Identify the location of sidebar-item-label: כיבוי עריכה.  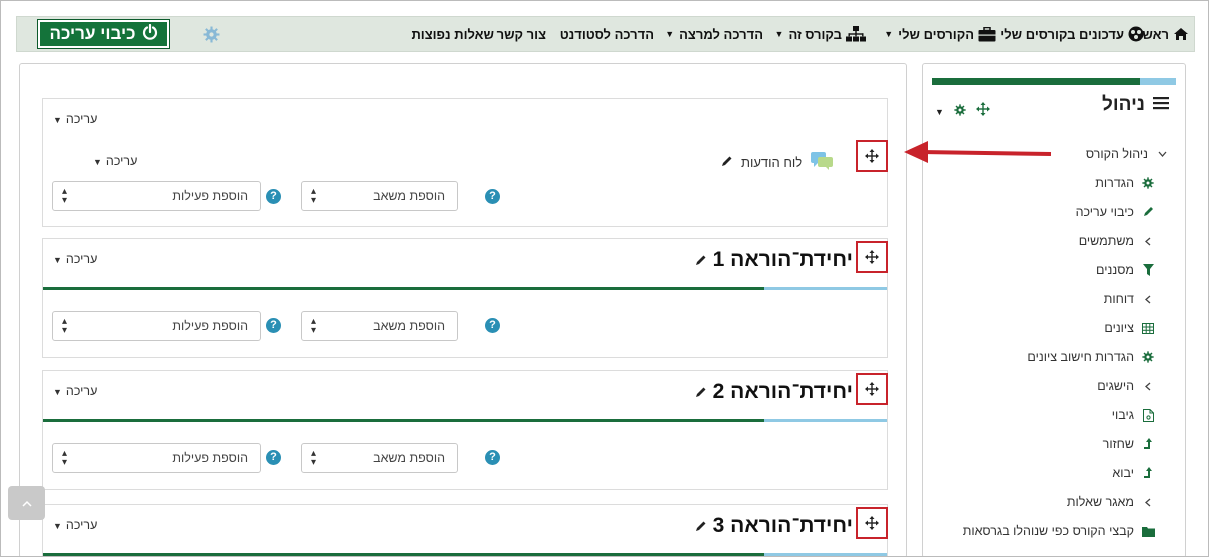
(1104, 212).